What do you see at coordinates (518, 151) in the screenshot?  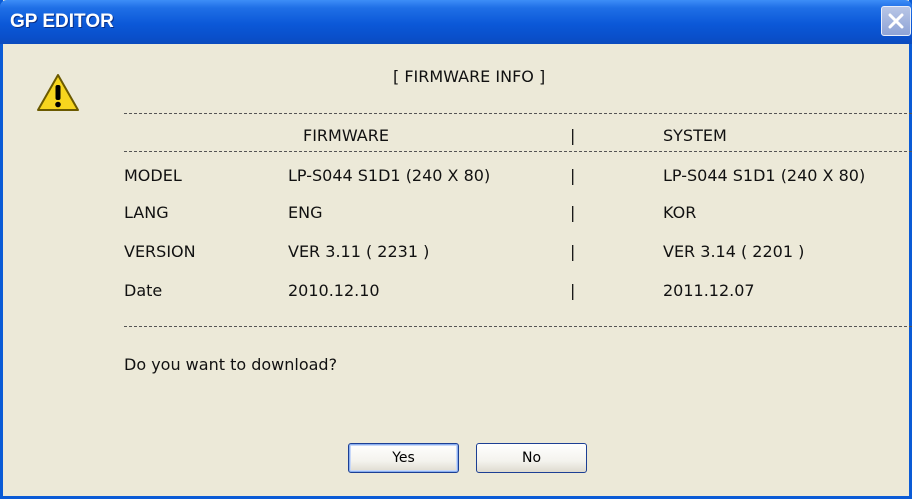 I see `divider-header` at bounding box center [518, 151].